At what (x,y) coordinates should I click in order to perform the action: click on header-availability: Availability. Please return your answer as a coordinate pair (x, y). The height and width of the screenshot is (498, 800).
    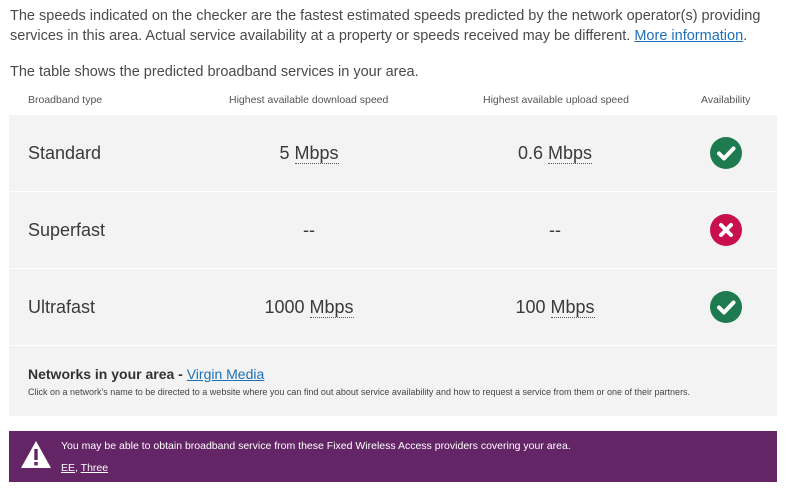
    Looking at the image, I should click on (726, 100).